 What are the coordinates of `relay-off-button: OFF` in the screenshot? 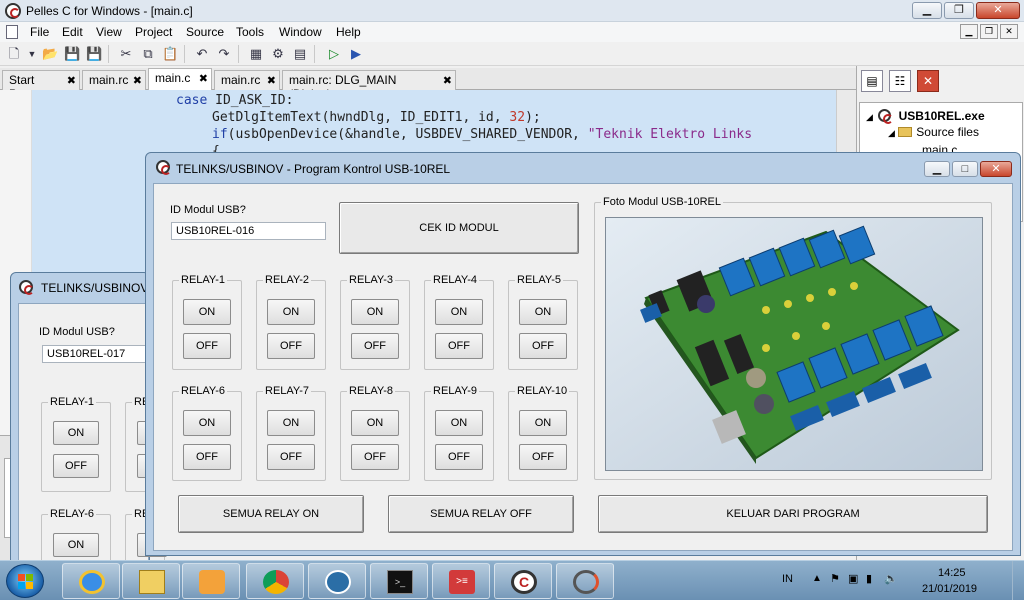 It's located at (76, 466).